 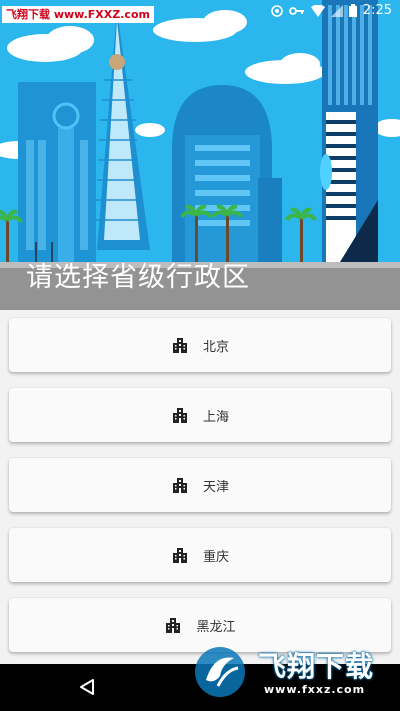 What do you see at coordinates (200, 555) in the screenshot?
I see `list-item-province: 重庆` at bounding box center [200, 555].